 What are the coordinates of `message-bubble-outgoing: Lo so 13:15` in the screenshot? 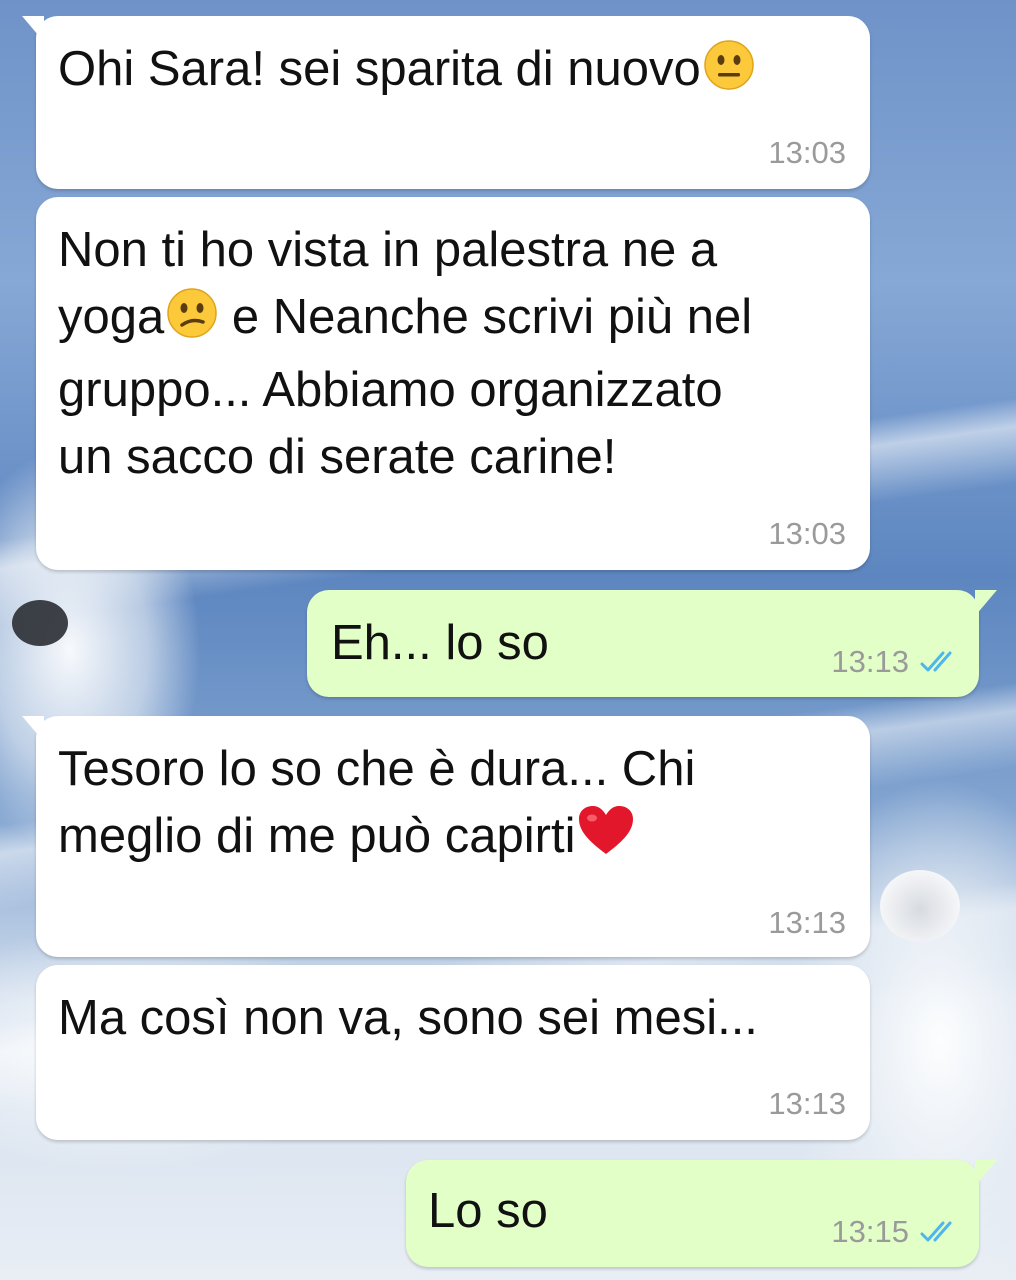 It's located at (701, 1213).